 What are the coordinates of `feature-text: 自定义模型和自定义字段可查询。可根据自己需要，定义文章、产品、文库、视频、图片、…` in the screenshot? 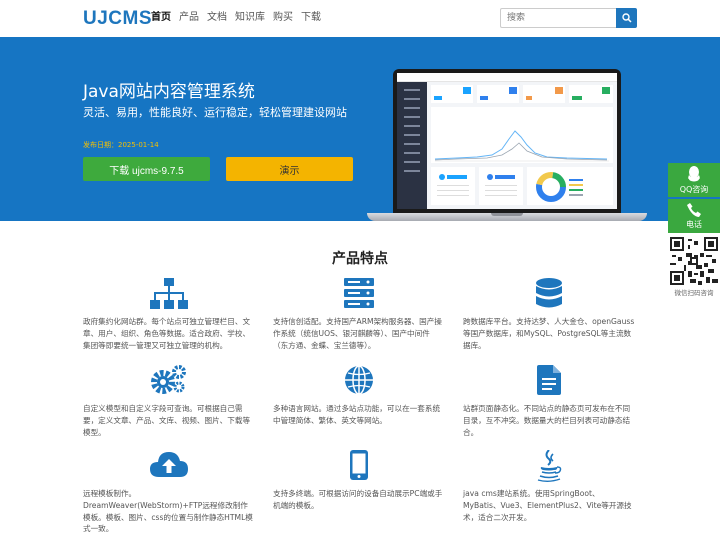 It's located at (167, 420).